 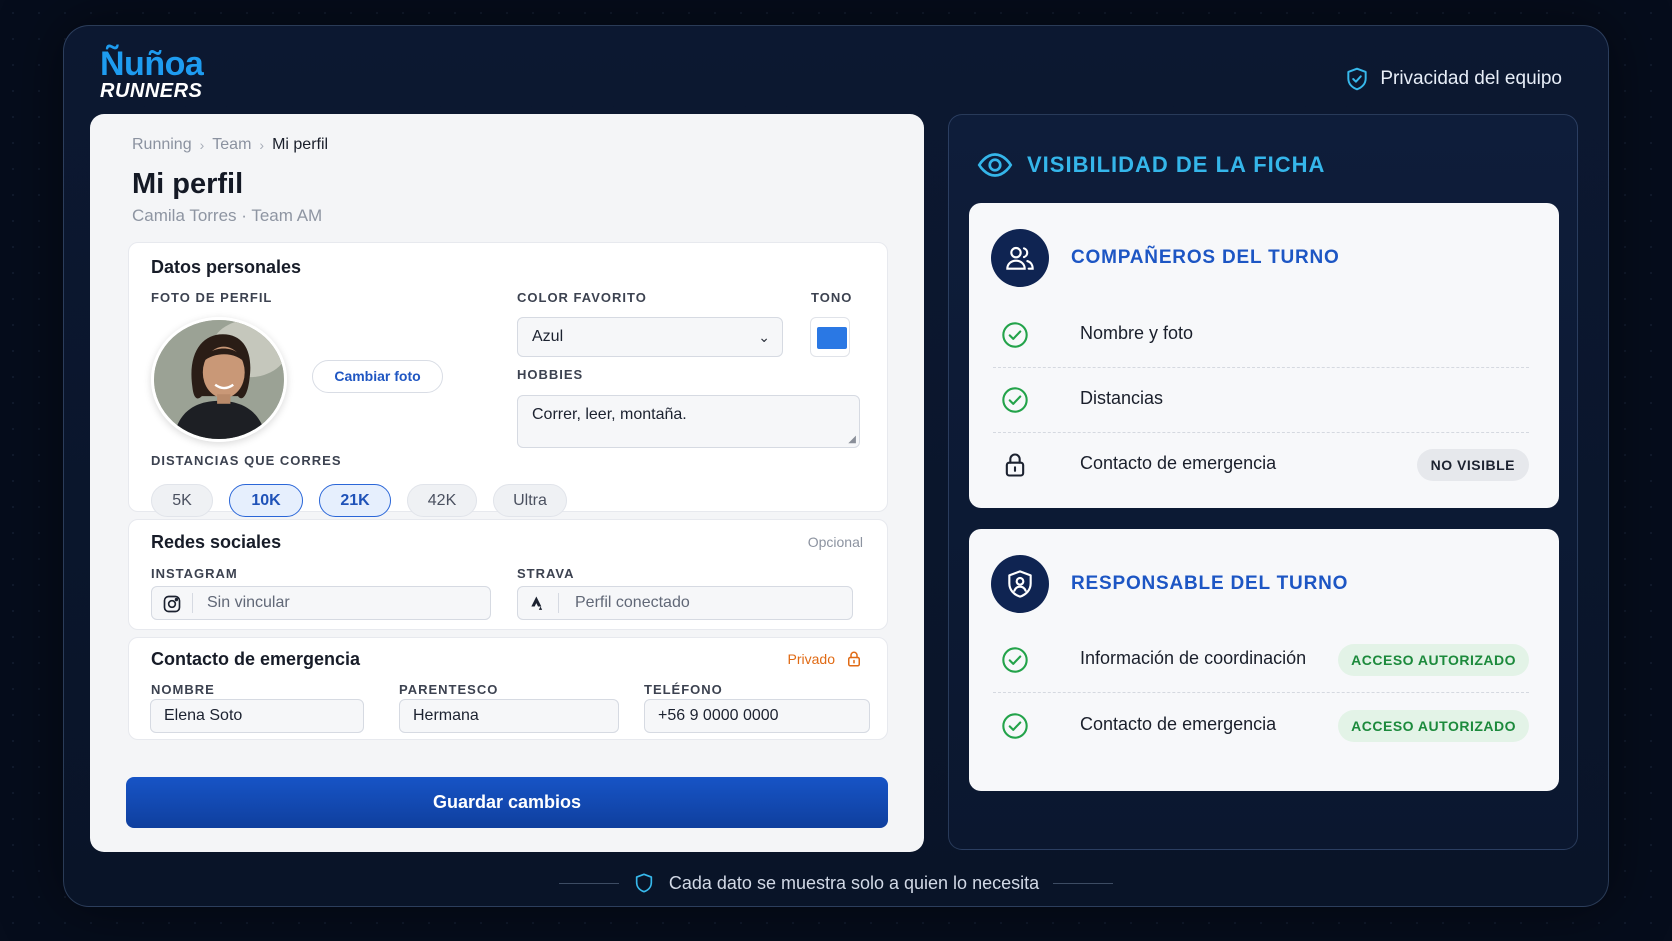 What do you see at coordinates (509, 716) in the screenshot?
I see `emergency-relation-field: Hermana` at bounding box center [509, 716].